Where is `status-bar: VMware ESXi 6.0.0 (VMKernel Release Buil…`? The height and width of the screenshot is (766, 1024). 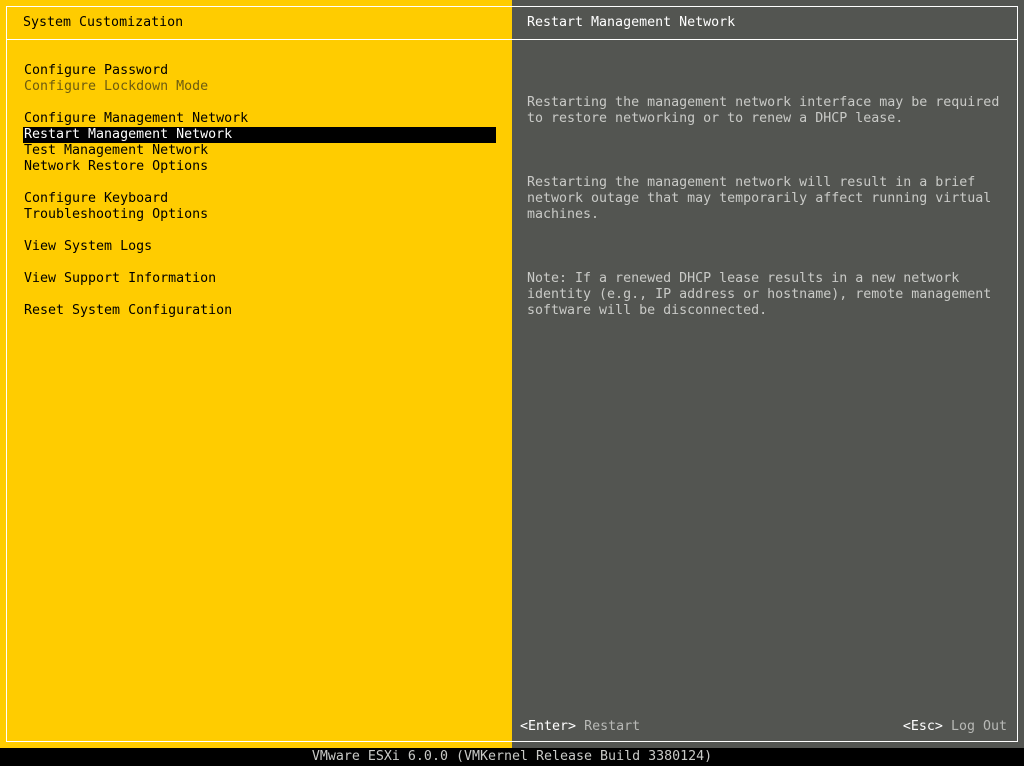 status-bar: VMware ESXi 6.0.0 (VMKernel Release Buil… is located at coordinates (512, 756).